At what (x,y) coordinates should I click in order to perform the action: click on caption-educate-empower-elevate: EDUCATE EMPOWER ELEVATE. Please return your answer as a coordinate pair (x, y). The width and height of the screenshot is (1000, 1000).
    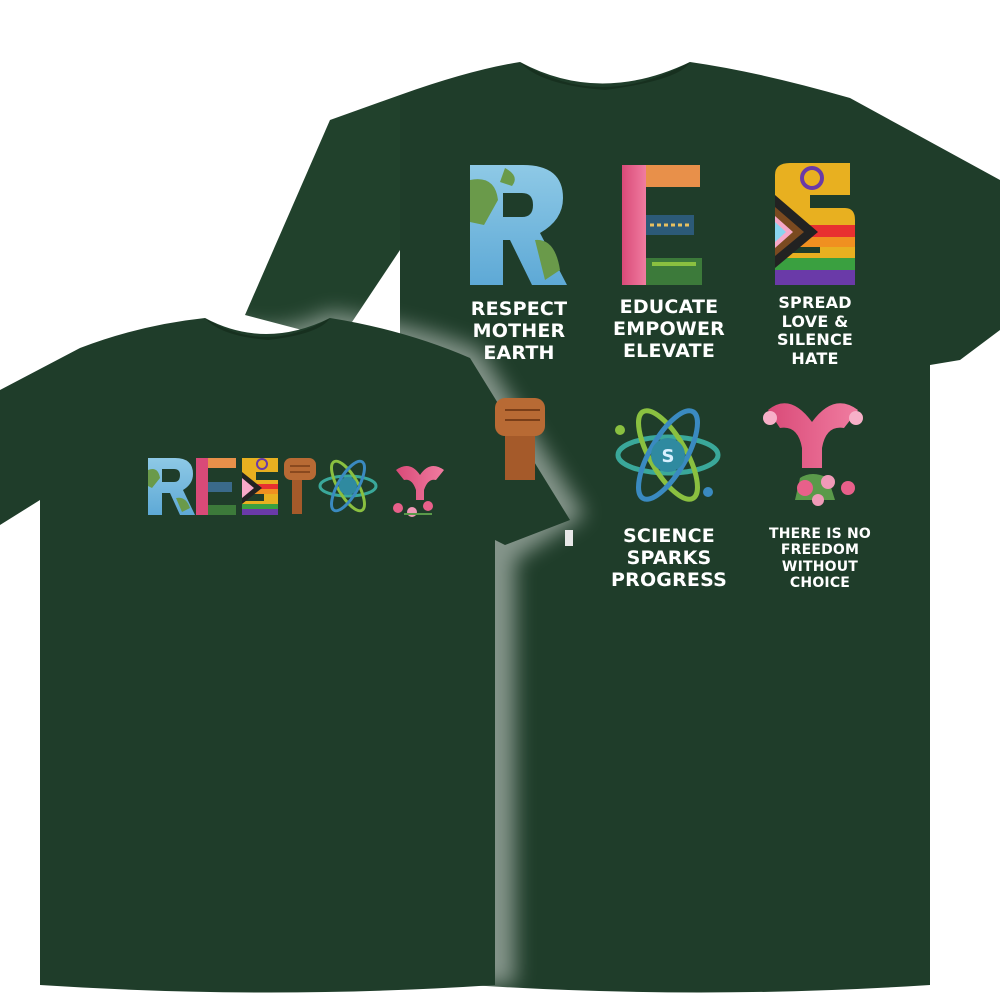
    Looking at the image, I should click on (669, 329).